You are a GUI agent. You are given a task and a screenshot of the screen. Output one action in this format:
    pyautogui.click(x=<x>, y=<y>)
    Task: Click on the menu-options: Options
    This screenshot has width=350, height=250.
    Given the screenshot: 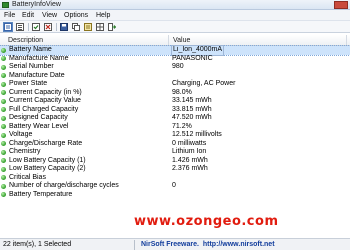 What is the action you would take?
    pyautogui.click(x=76, y=15)
    